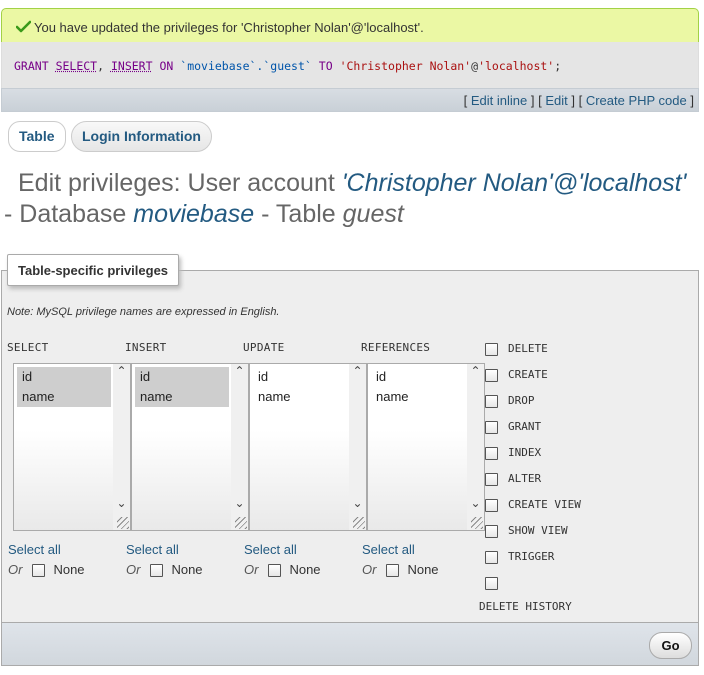 The image size is (704, 675). I want to click on privilege-alter: ALTER, so click(513, 479).